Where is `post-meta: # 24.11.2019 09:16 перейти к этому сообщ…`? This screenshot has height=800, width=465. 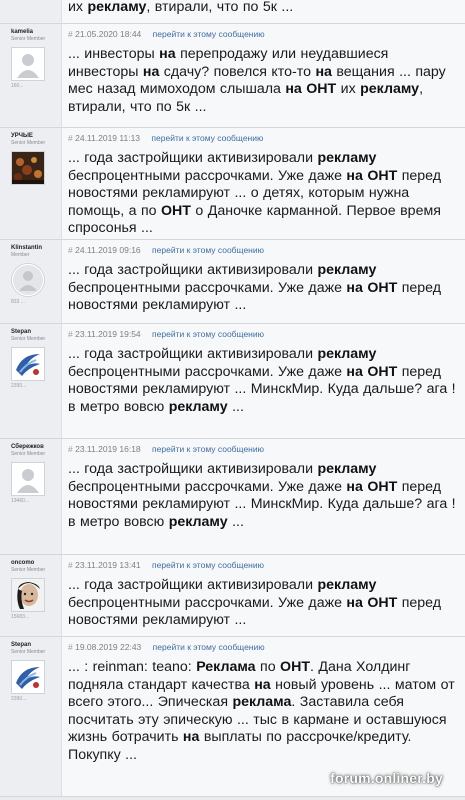 post-meta: # 24.11.2019 09:16 перейти к этому сообщ… is located at coordinates (262, 250).